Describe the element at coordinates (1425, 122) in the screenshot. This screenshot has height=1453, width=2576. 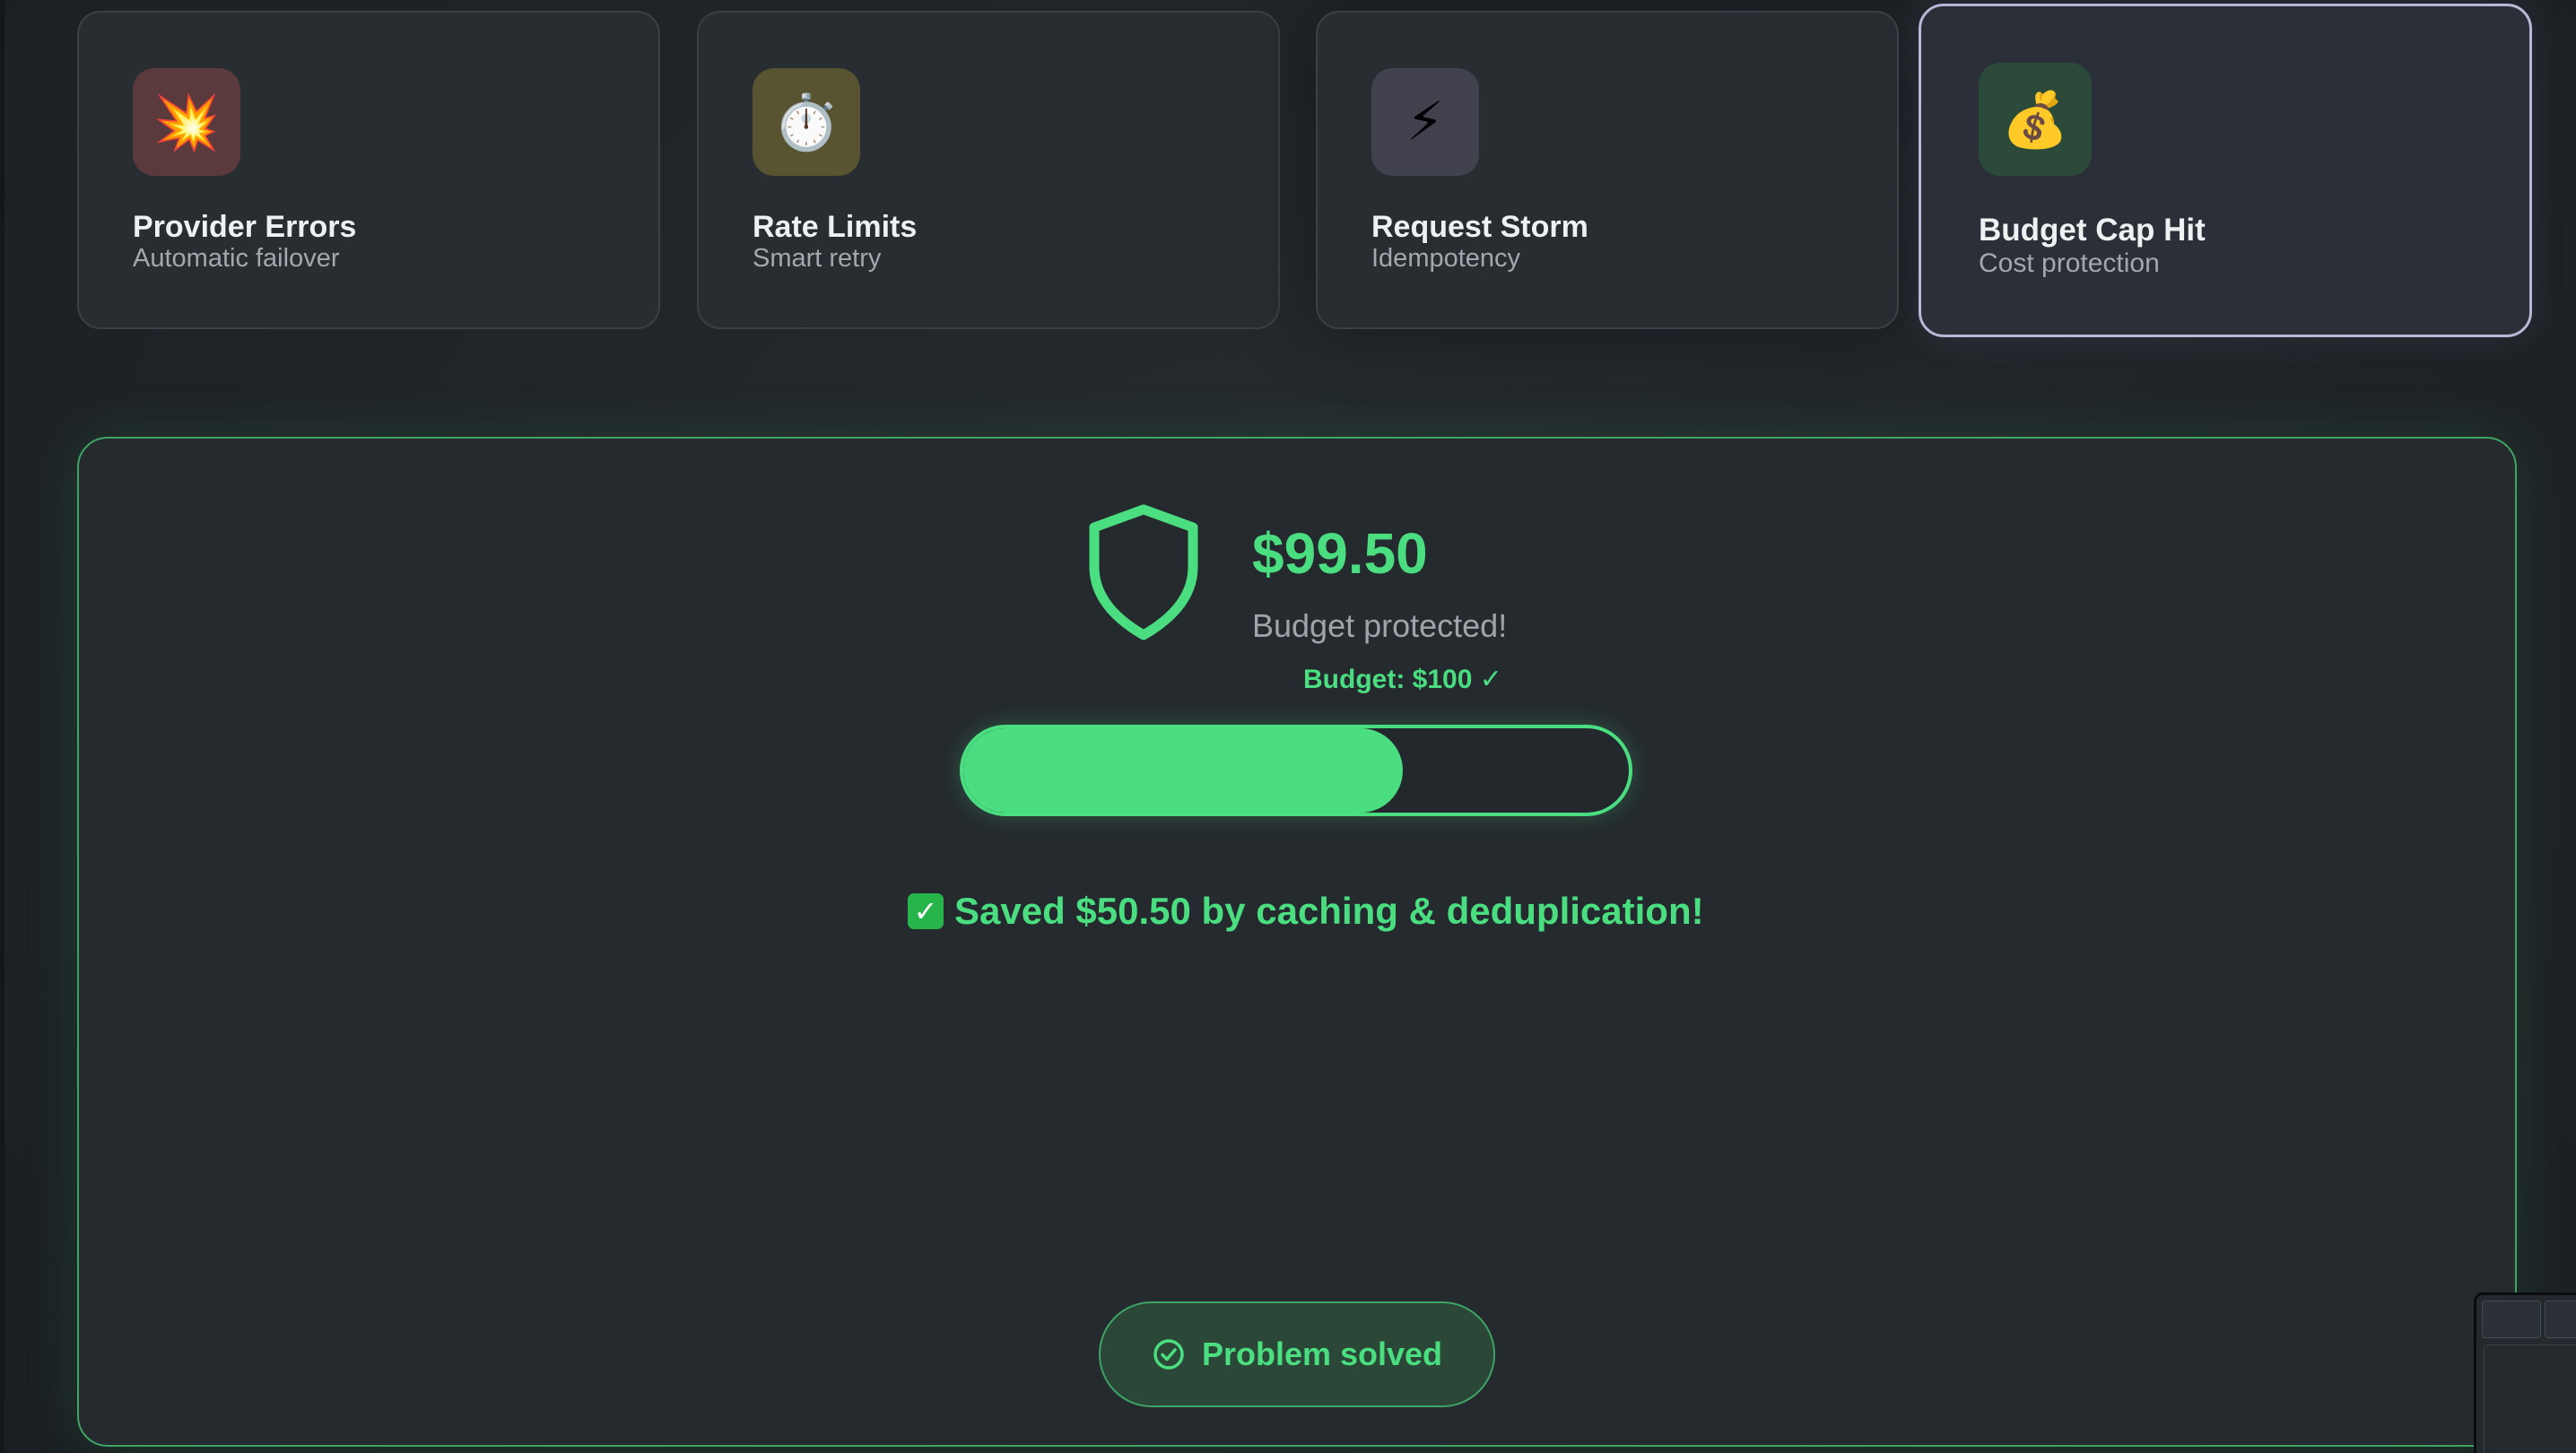
I see `lightning-icon: ⚡` at that location.